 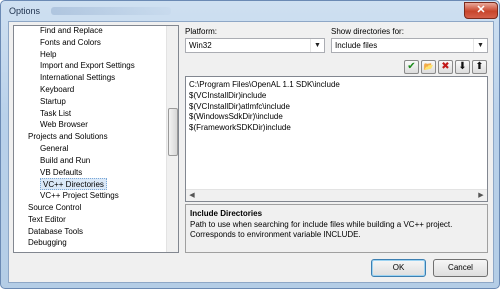 I want to click on move-down-button: ⬇, so click(x=462, y=67).